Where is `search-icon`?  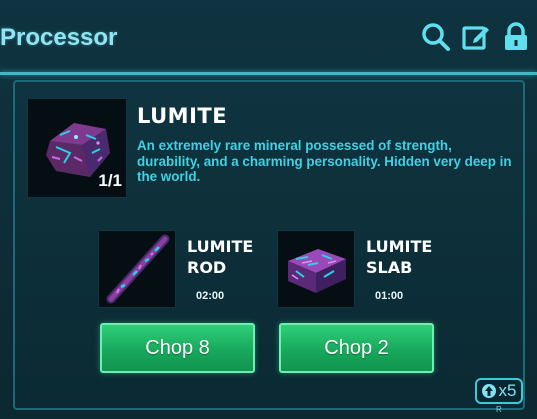 search-icon is located at coordinates (436, 37).